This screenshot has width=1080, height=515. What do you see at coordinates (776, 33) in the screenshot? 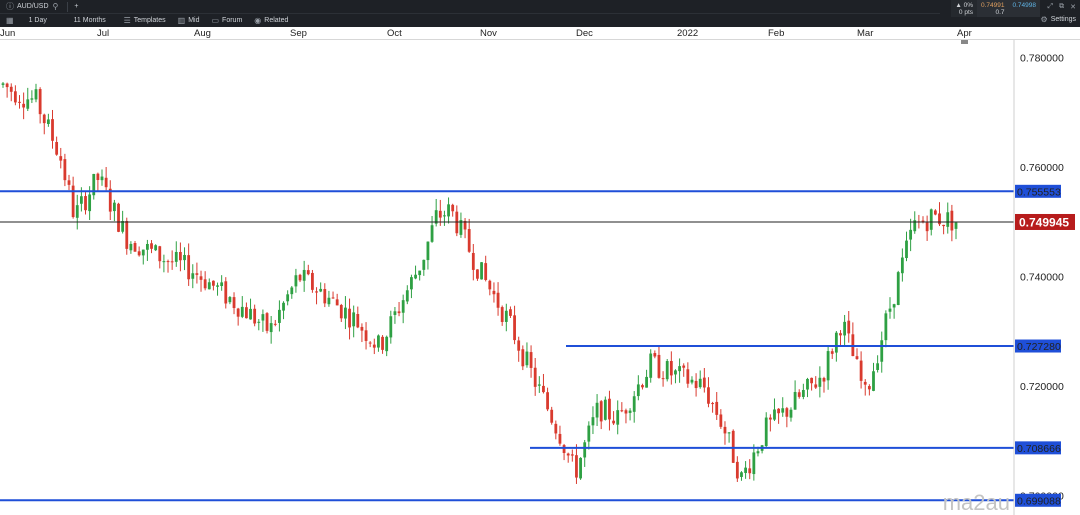
I see `month-label: Feb` at bounding box center [776, 33].